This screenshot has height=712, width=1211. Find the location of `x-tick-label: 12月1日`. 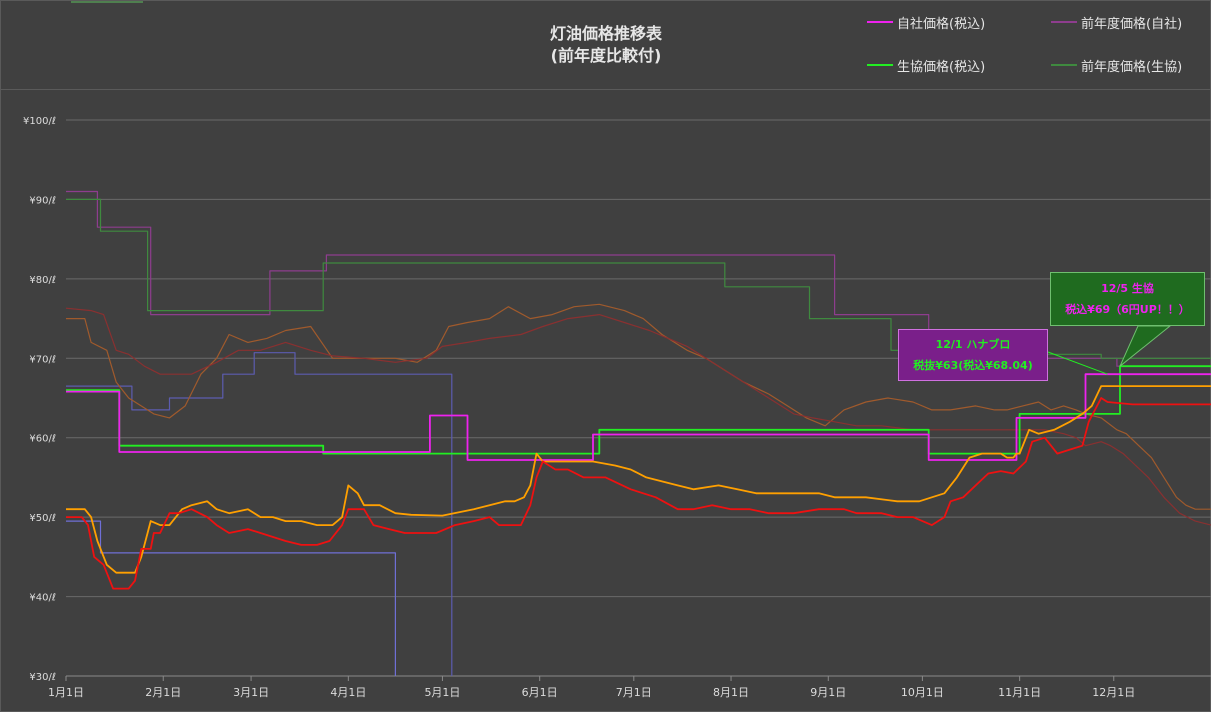

x-tick-label: 12月1日 is located at coordinates (1113, 692).